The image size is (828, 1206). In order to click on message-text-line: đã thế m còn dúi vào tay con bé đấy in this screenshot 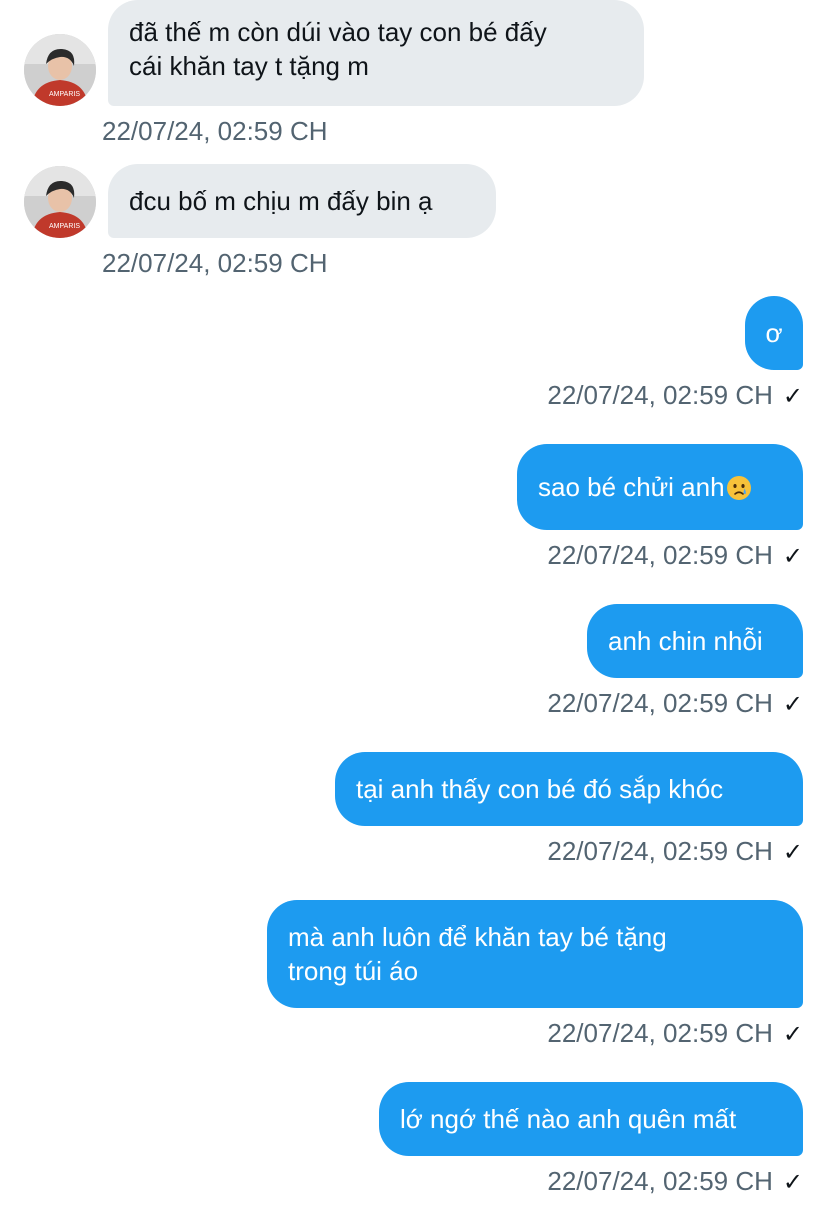, I will do `click(338, 32)`.